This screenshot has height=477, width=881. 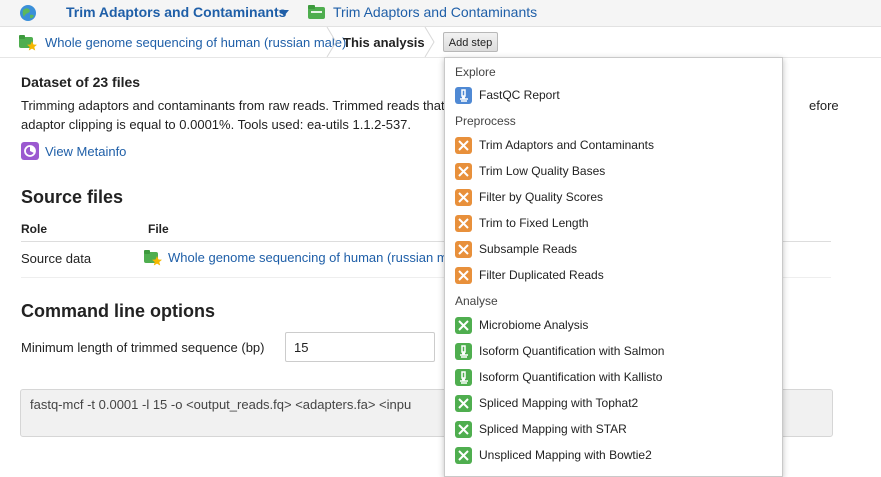 What do you see at coordinates (613, 276) in the screenshot?
I see `menu-item-filter-duplicated: Filter Duplicated Reads` at bounding box center [613, 276].